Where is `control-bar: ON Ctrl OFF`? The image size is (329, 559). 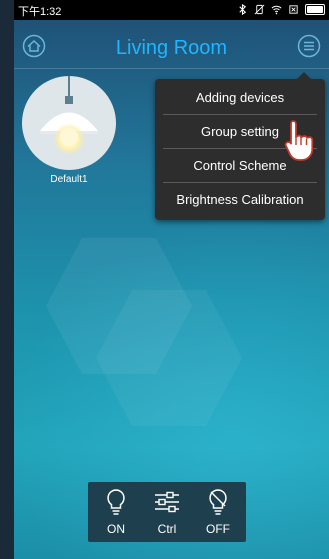
control-bar: ON Ctrl OFF is located at coordinates (167, 512).